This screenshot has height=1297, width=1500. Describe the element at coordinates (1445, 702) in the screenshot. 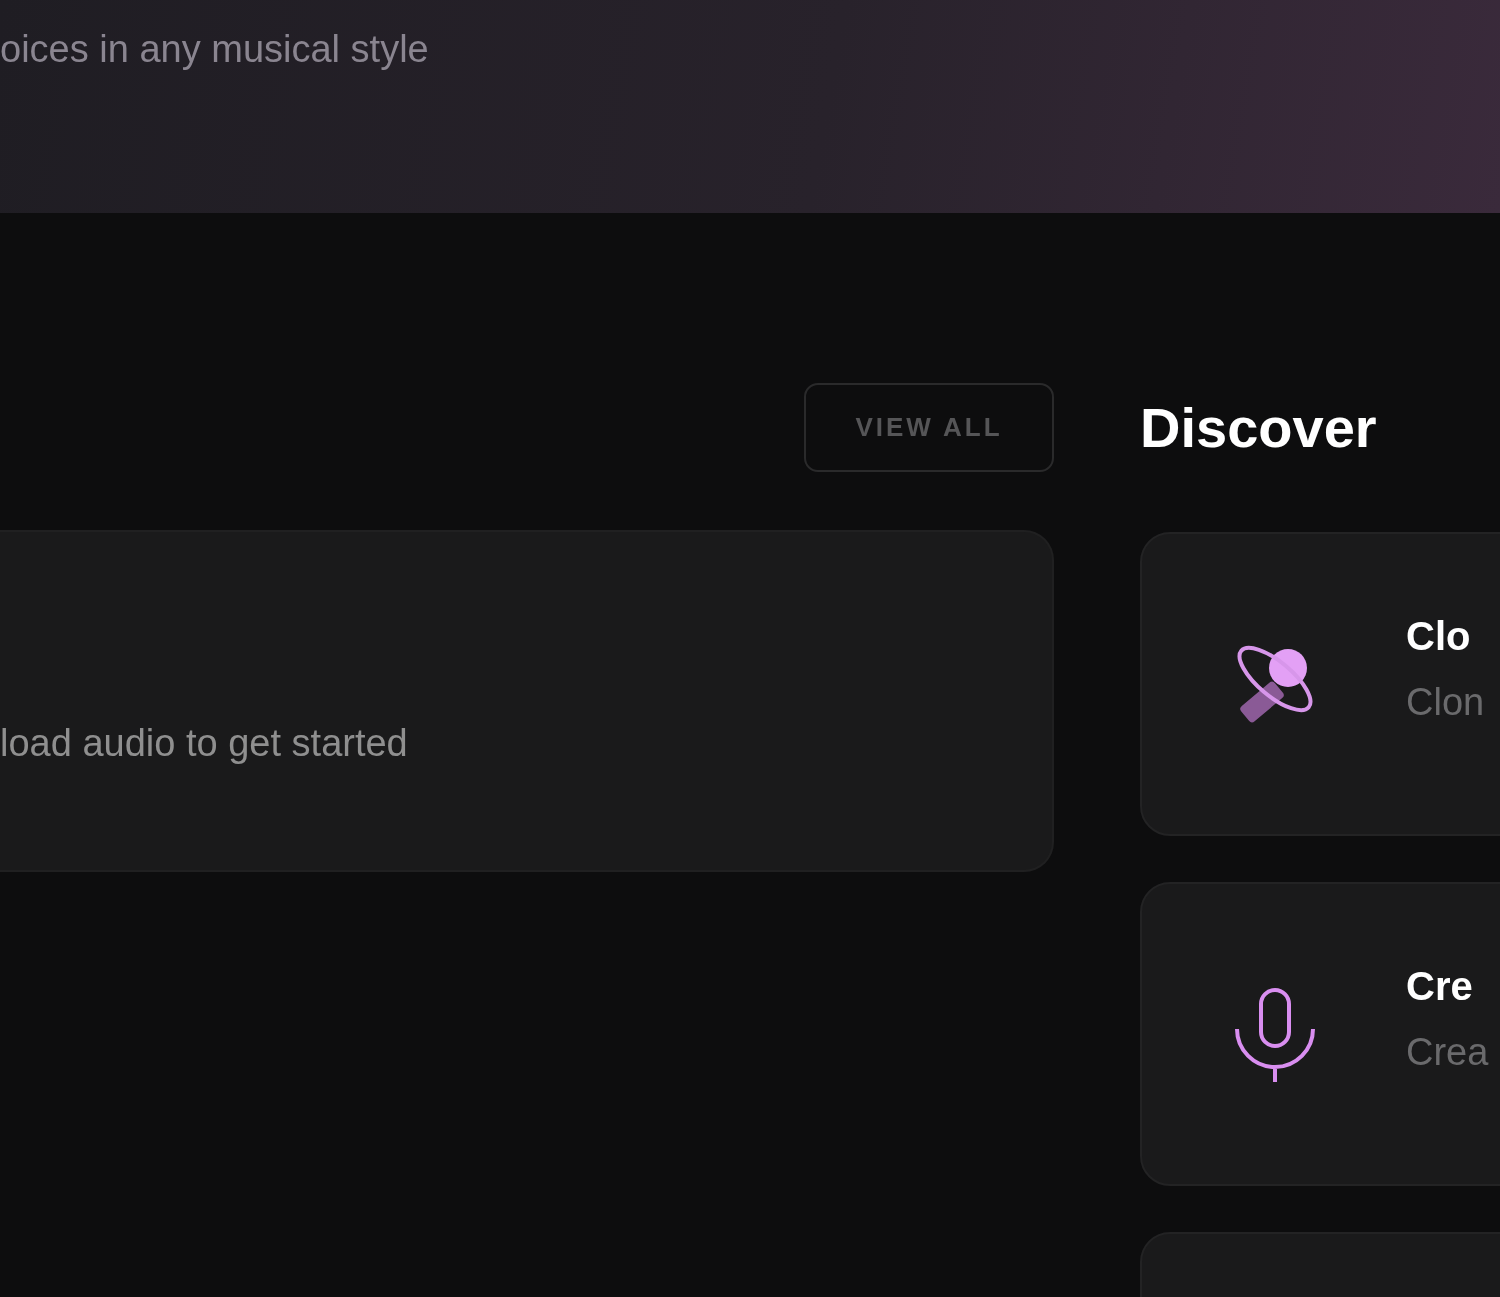

I see `card-subtitle: Clon` at that location.